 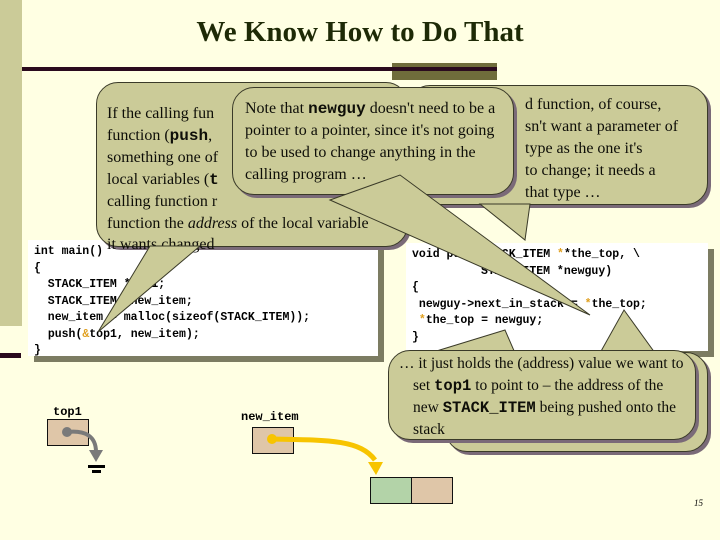 What do you see at coordinates (68, 432) in the screenshot?
I see `top1-box` at bounding box center [68, 432].